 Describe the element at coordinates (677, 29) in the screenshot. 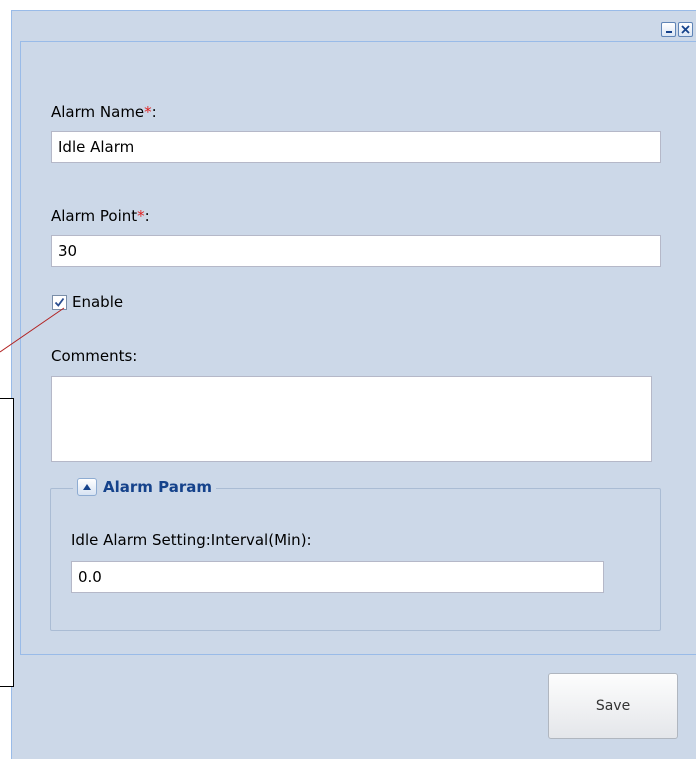

I see `window-tools` at that location.